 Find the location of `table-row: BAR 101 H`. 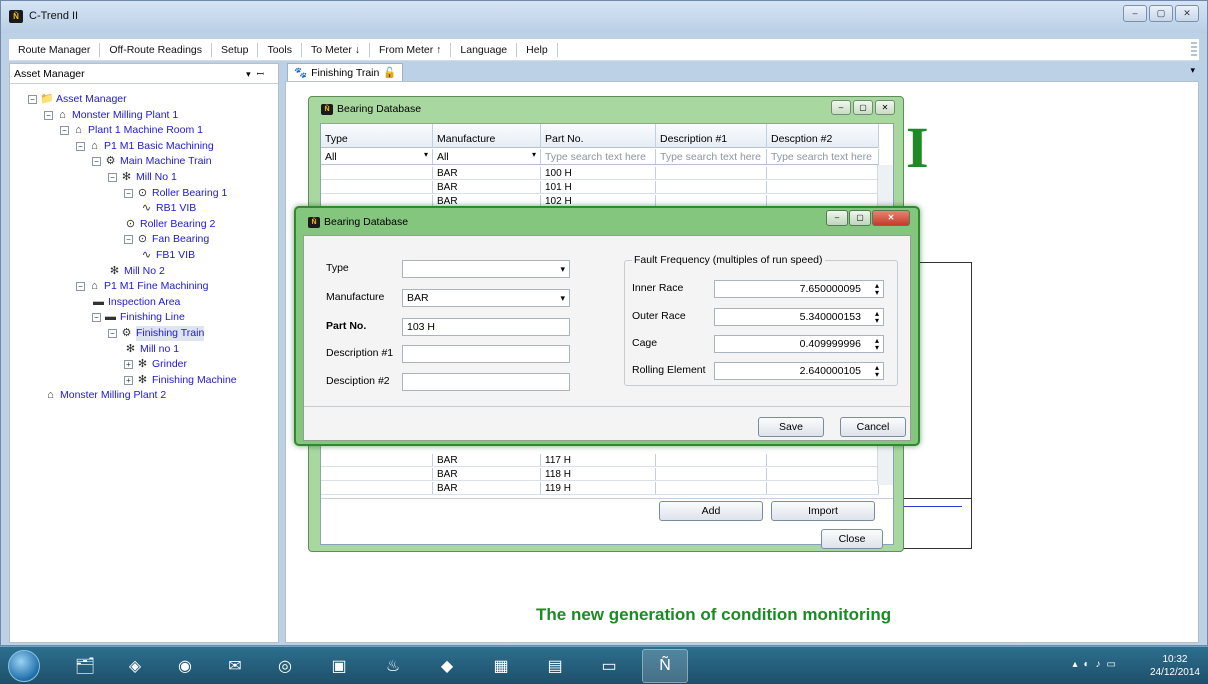

table-row: BAR 101 H is located at coordinates (600, 187).